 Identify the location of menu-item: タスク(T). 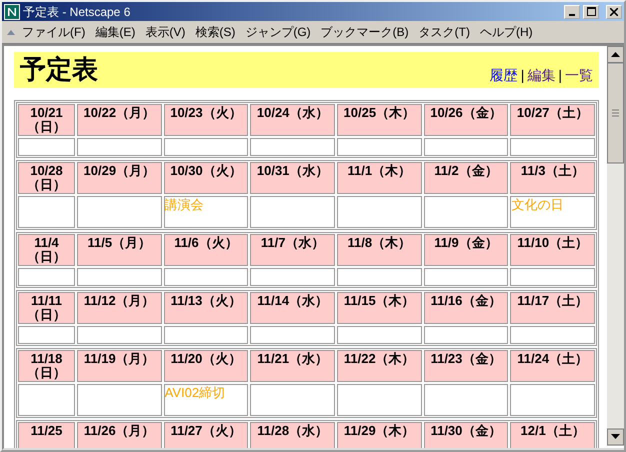
(444, 32).